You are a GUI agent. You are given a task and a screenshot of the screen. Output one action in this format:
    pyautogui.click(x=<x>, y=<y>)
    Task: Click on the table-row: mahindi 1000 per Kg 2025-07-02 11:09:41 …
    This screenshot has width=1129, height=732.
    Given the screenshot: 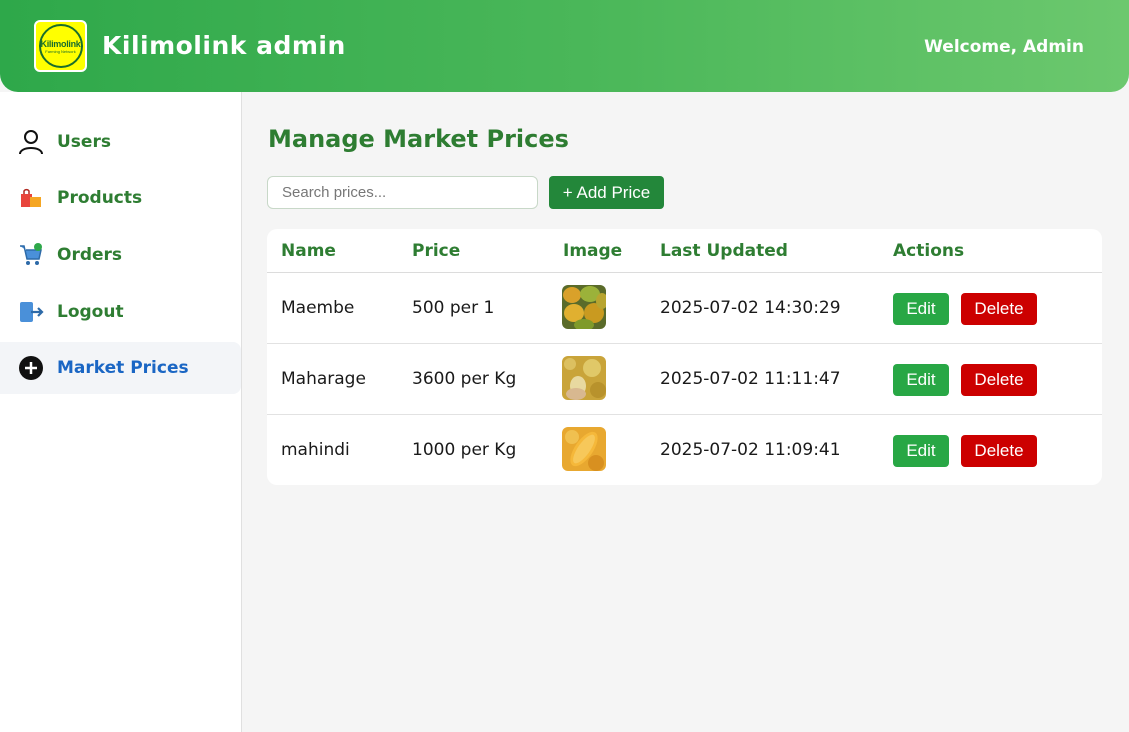 What is the action you would take?
    pyautogui.click(x=684, y=450)
    